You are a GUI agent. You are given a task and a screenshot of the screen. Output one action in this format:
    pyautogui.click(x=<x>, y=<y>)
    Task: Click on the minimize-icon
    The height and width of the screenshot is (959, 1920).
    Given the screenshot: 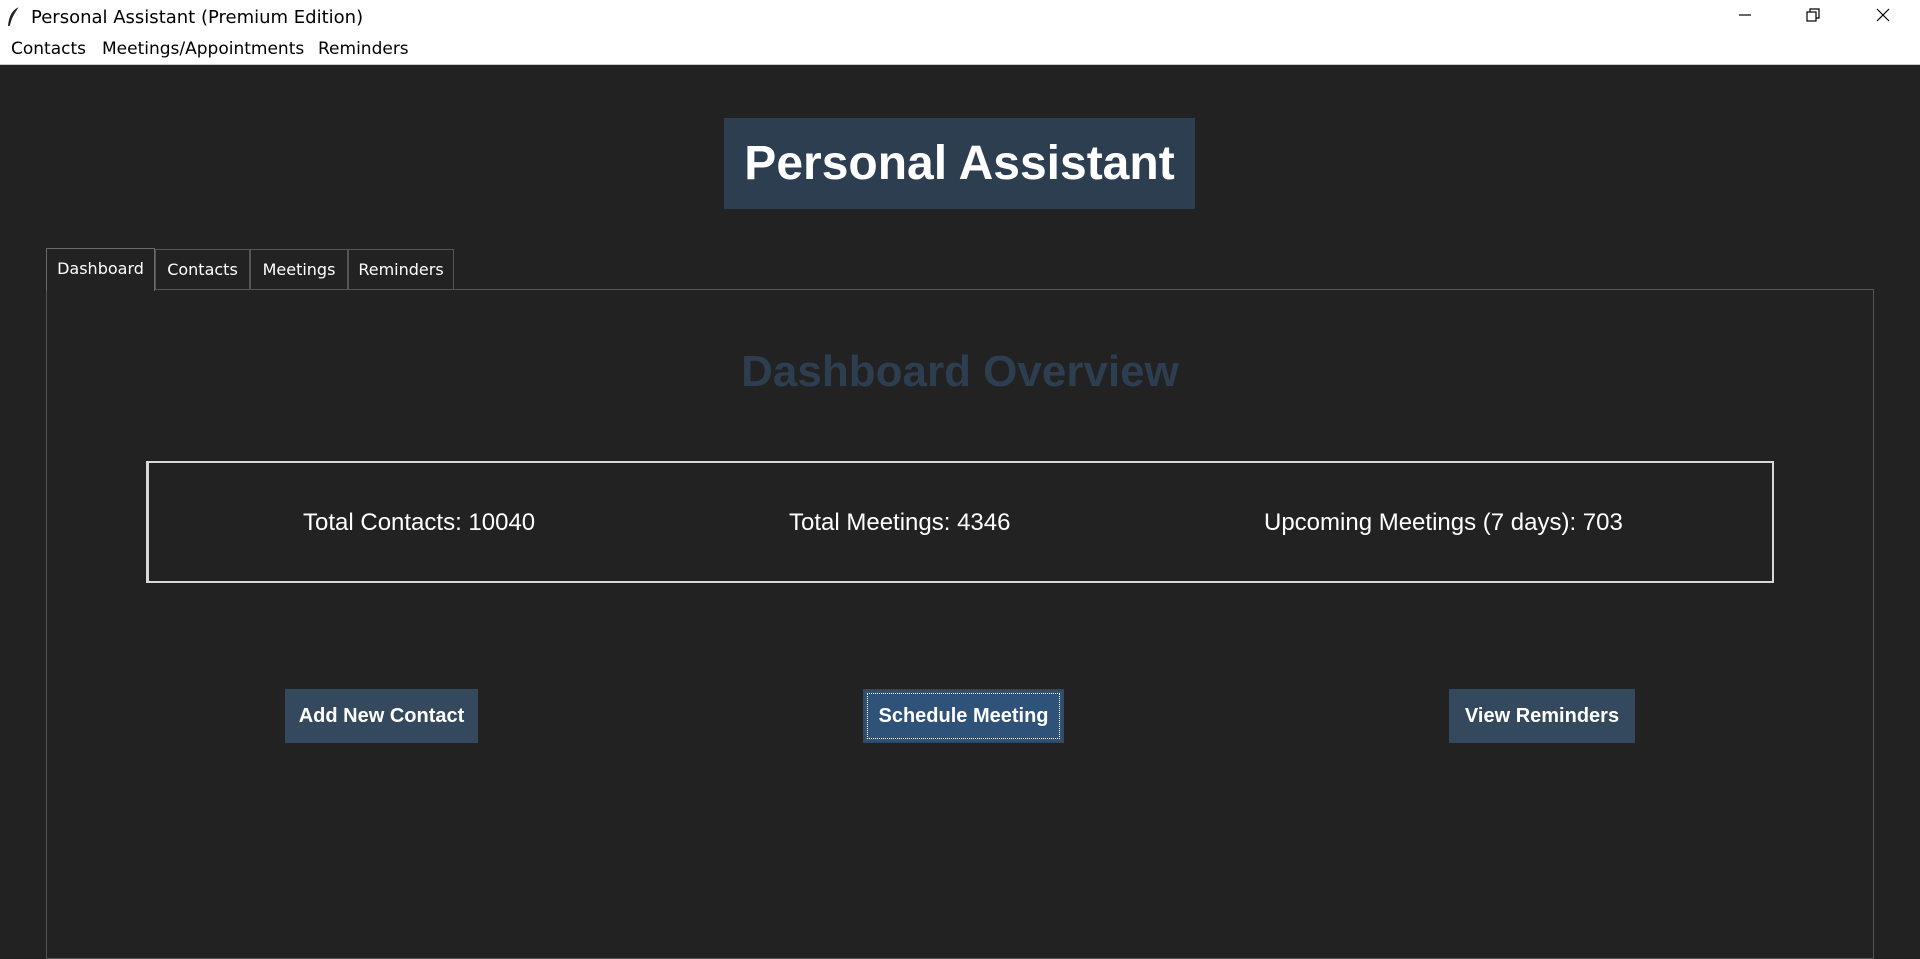 What is the action you would take?
    pyautogui.click(x=1745, y=17)
    